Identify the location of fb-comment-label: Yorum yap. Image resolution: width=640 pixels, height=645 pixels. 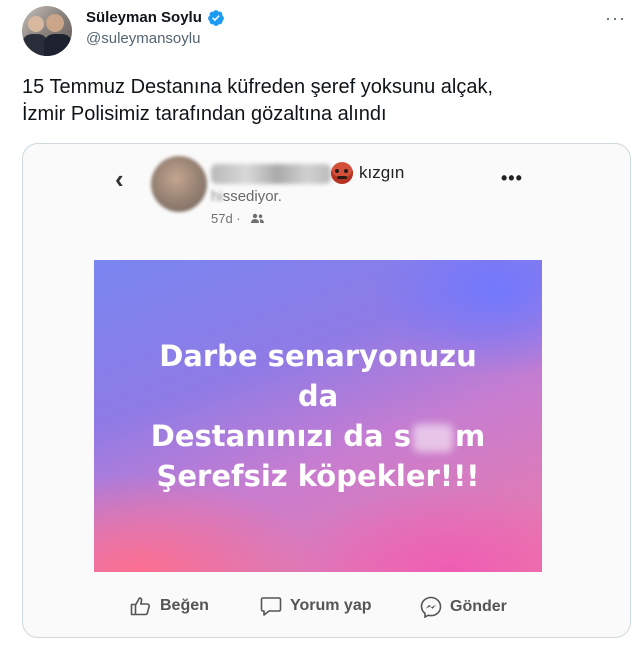
(331, 605).